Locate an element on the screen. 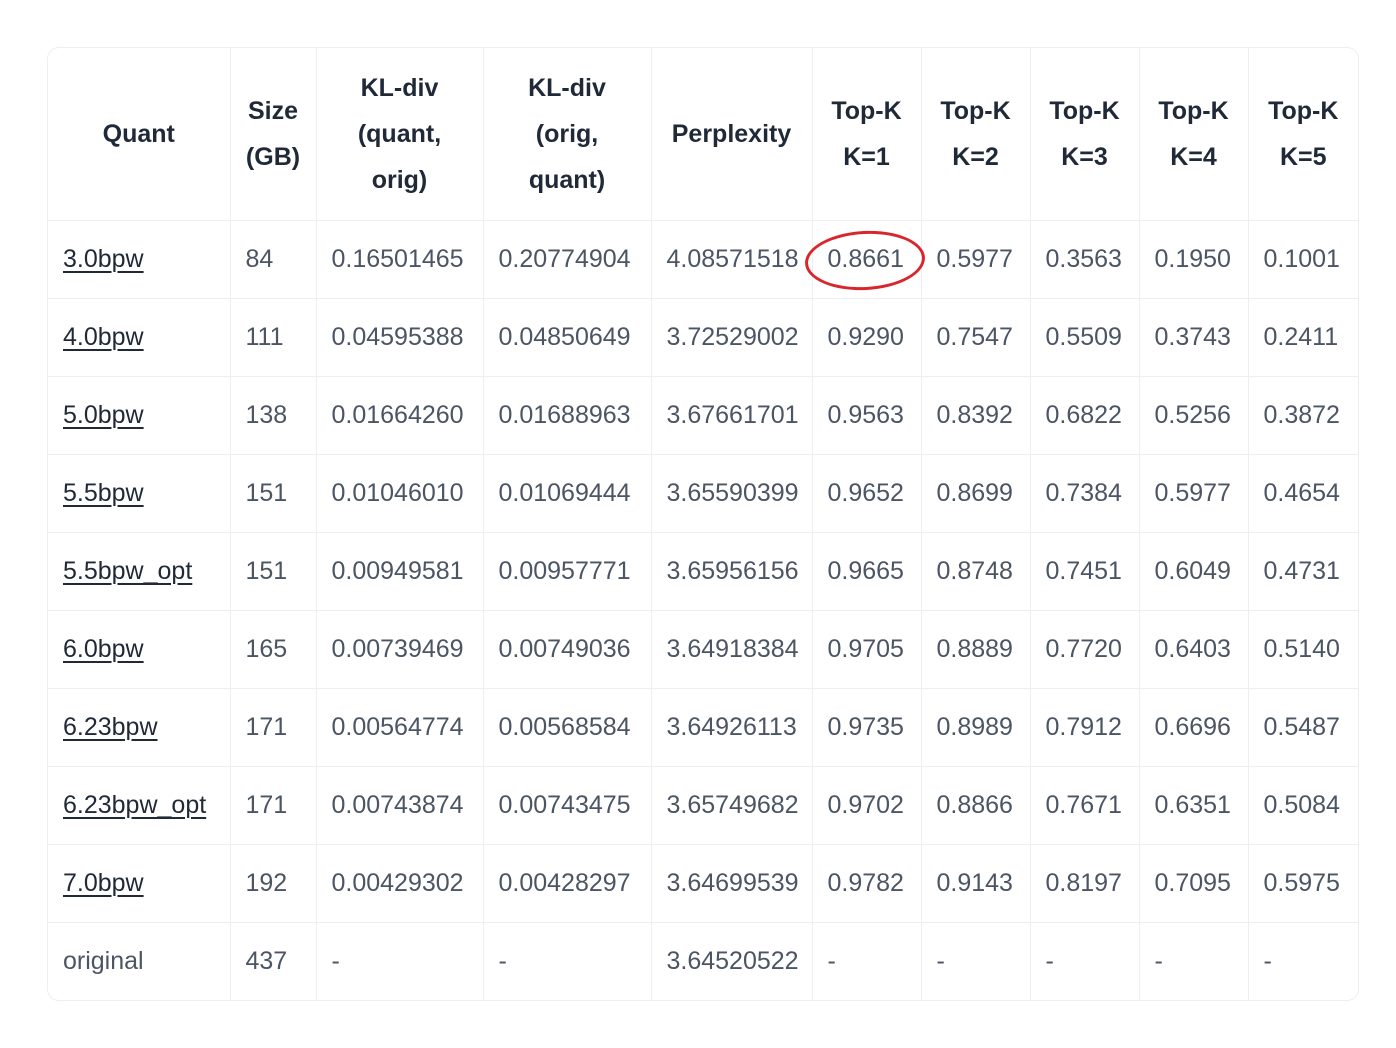 The image size is (1396, 1048). cell-value: 0.20774904 is located at coordinates (564, 259).